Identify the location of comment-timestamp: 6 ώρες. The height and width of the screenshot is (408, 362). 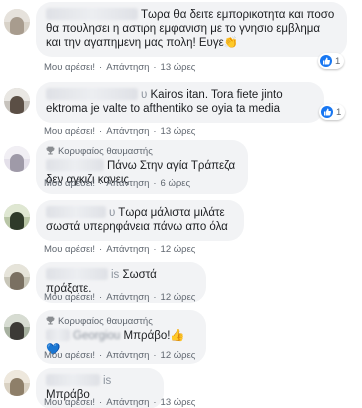
(176, 183).